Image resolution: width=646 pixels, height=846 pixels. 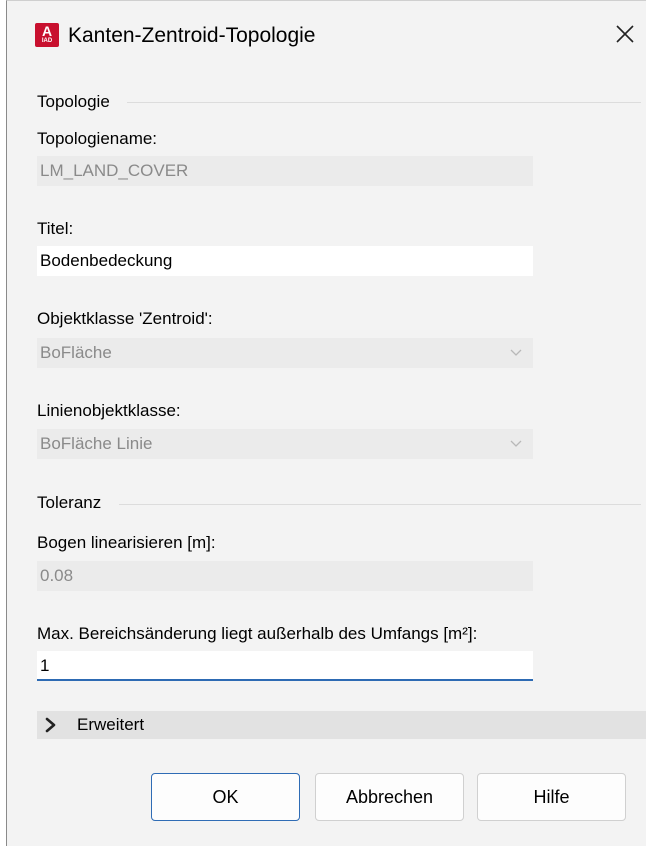 What do you see at coordinates (97, 138) in the screenshot?
I see `topology-name-label: Topologiename:` at bounding box center [97, 138].